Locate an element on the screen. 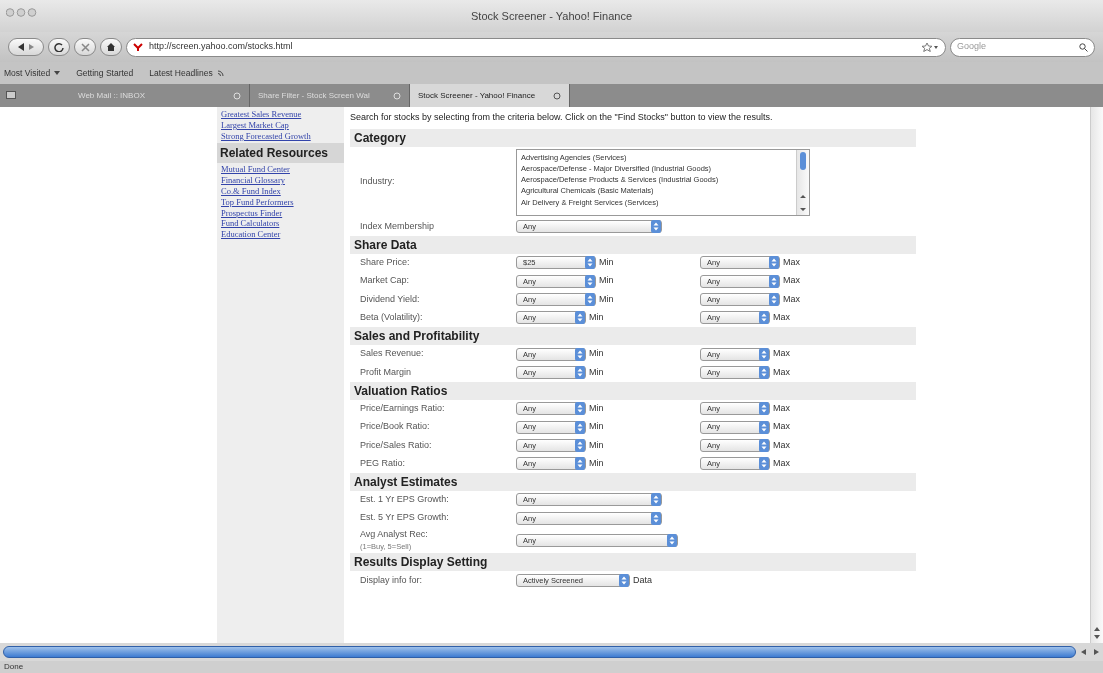 Image resolution: width=1103 pixels, height=673 pixels. vertical-scrollbar is located at coordinates (1096, 375).